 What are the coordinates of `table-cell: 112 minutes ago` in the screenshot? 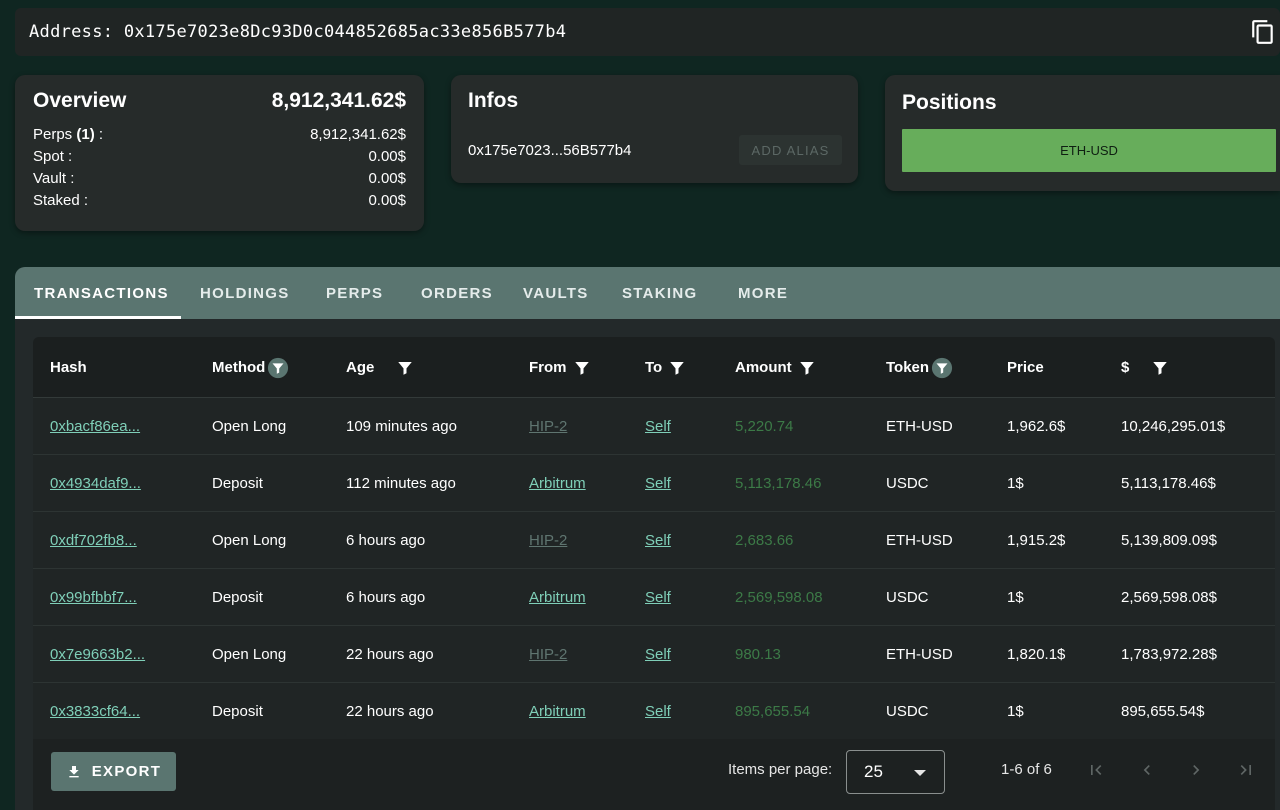 It's located at (401, 483).